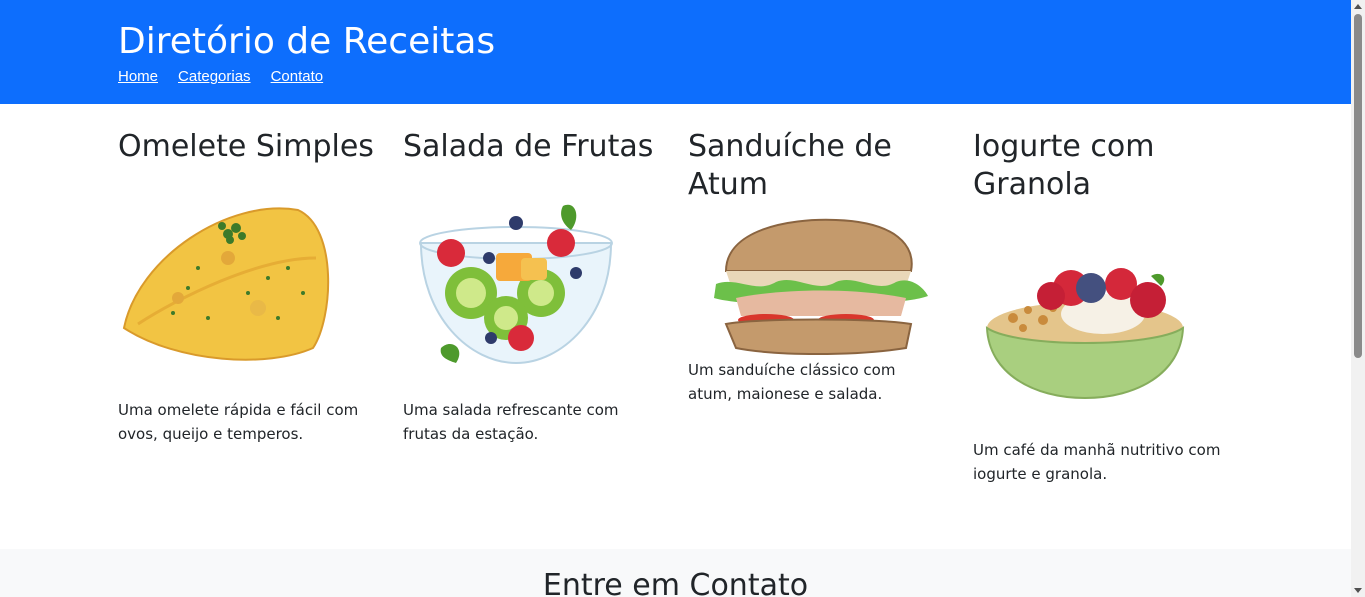 This screenshot has width=1365, height=597. I want to click on nav-link-contato: Contato, so click(297, 77).